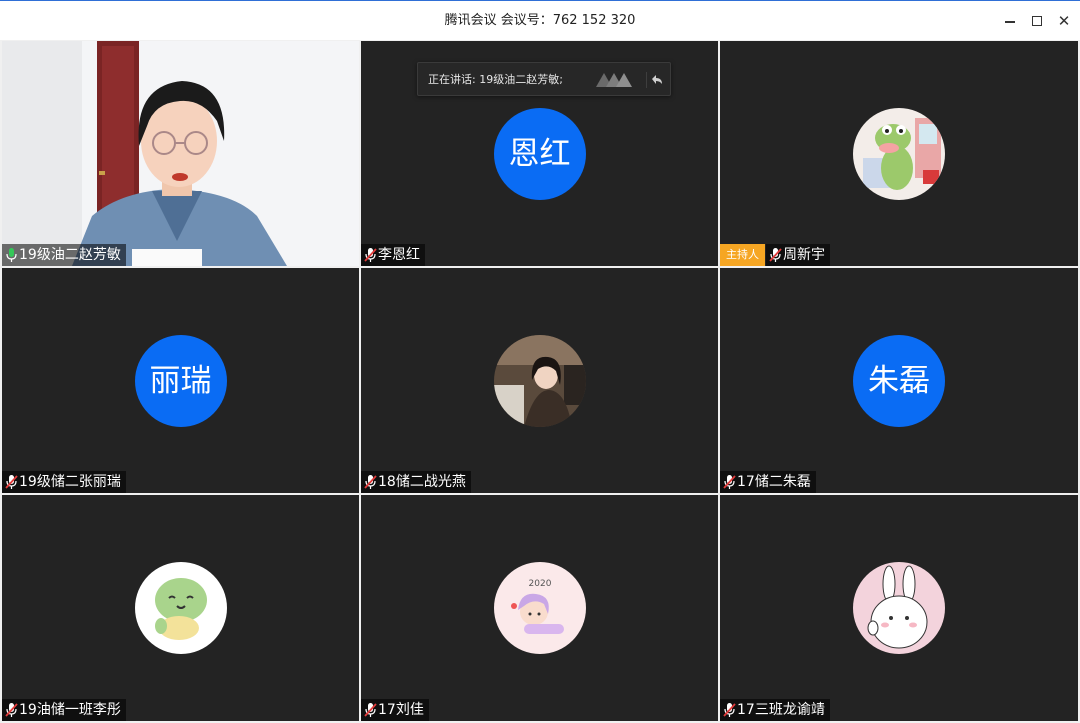 The image size is (1080, 723). I want to click on participant-tile: 朱磊 17储二朱磊, so click(899, 380).